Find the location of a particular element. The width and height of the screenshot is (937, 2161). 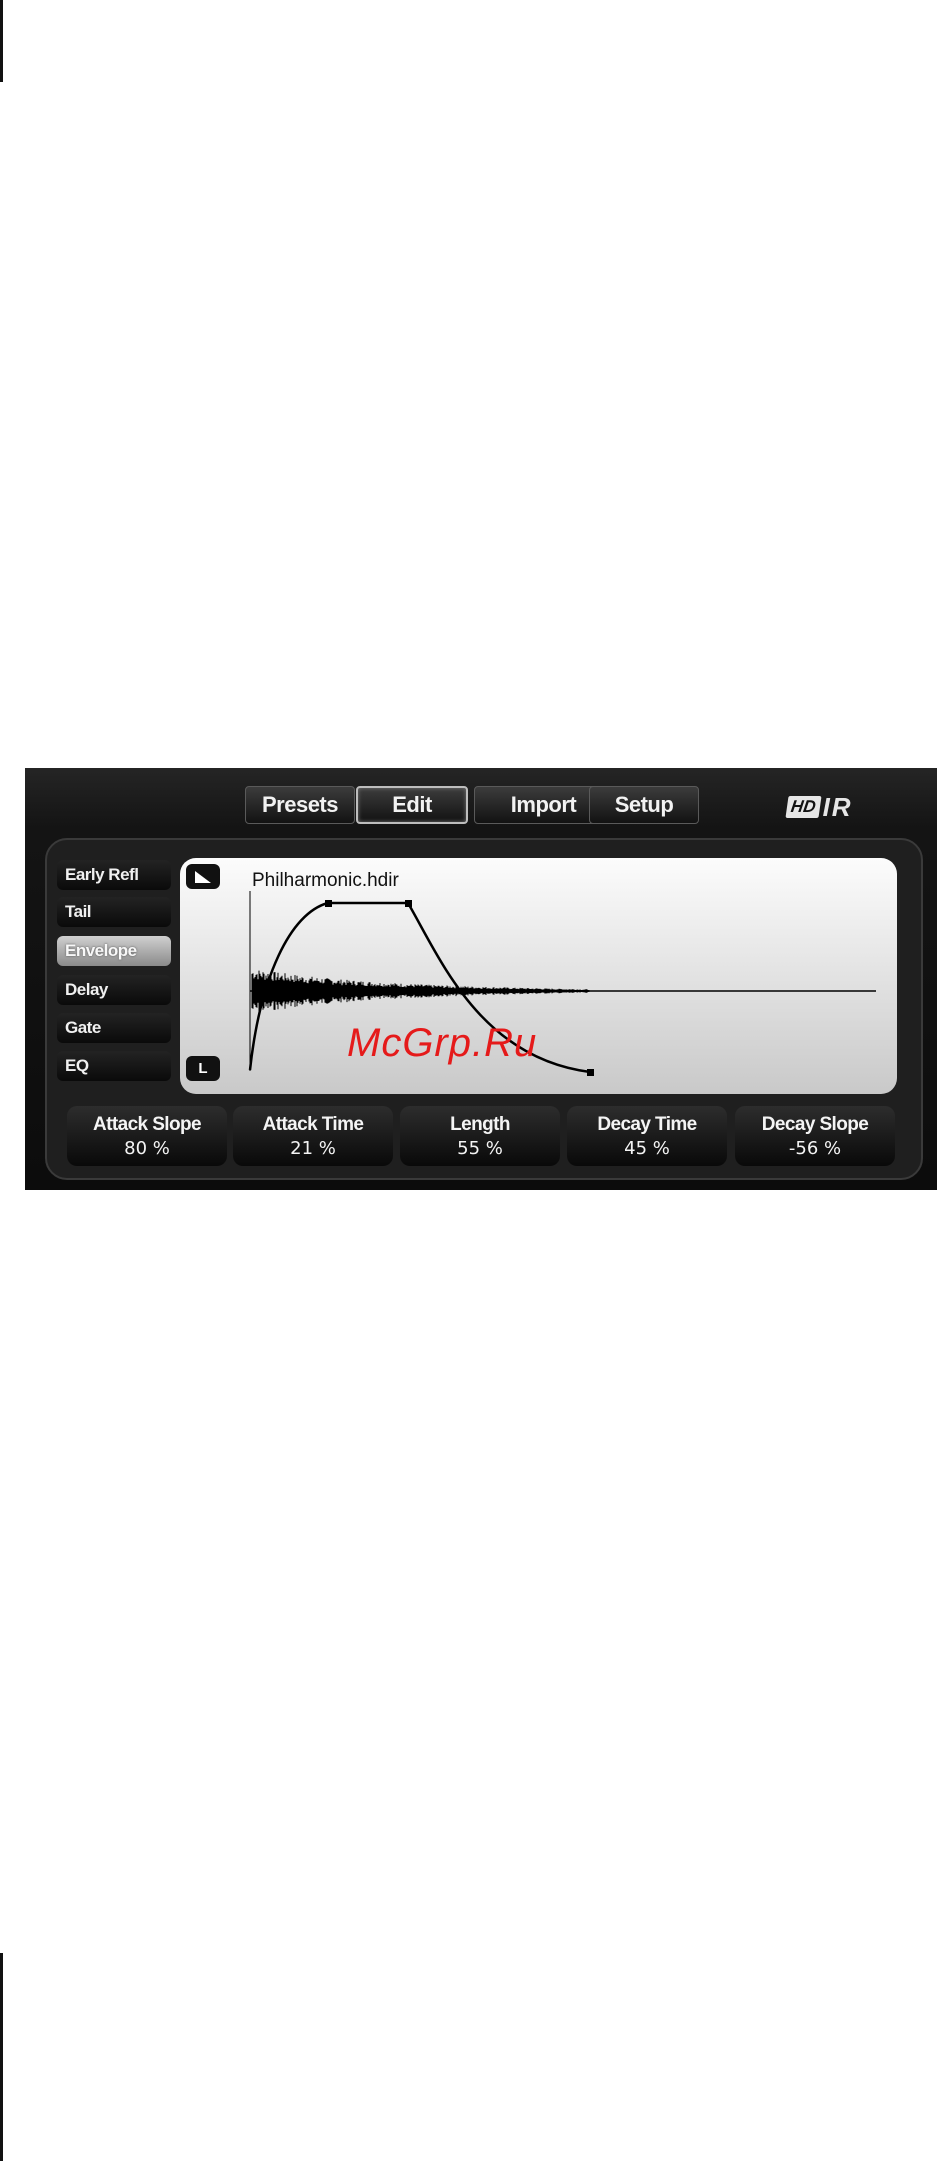

hdir-logo: HD IR is located at coordinates (819, 806).